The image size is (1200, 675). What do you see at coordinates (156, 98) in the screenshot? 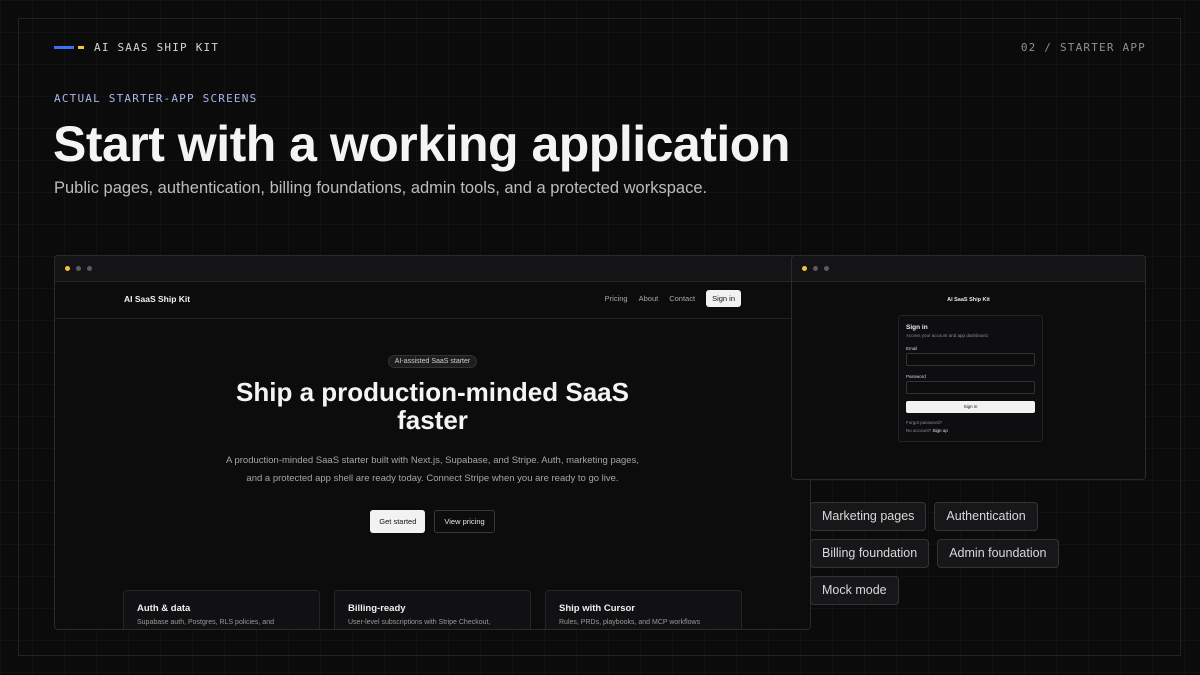
I see `eyebrow: ACTUAL STARTER-APP SCREENS` at bounding box center [156, 98].